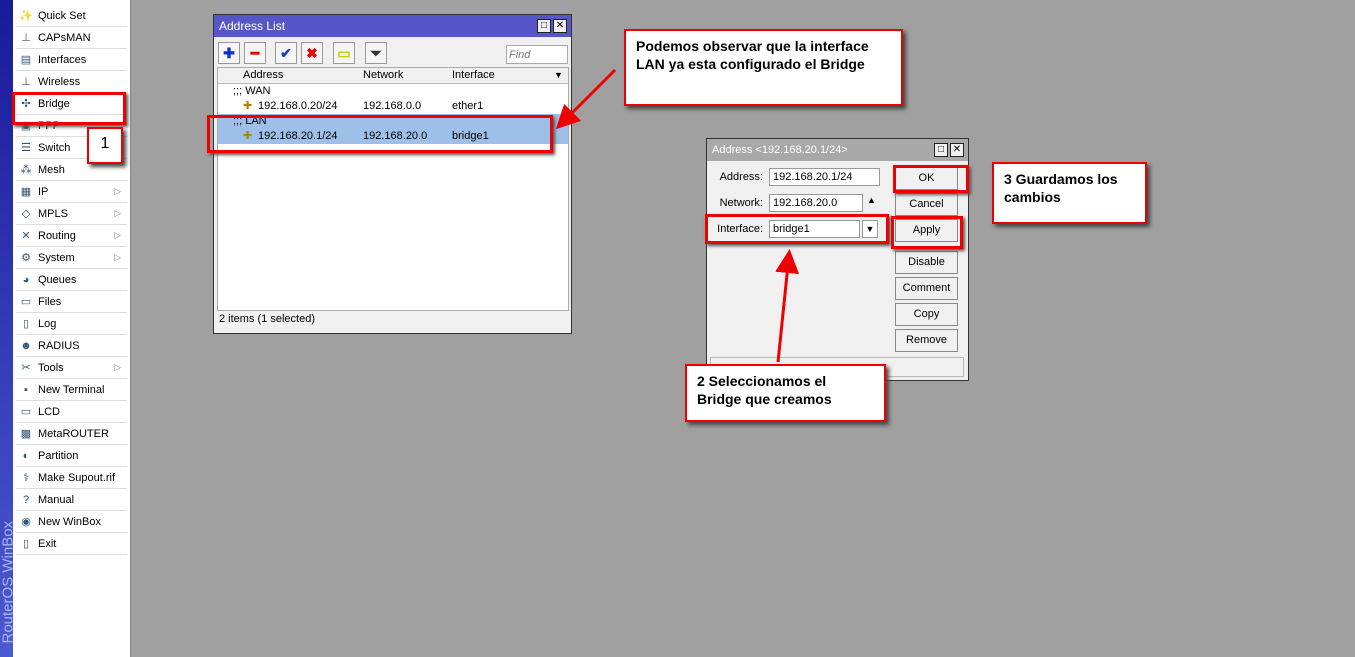 The height and width of the screenshot is (657, 1355). I want to click on highlight-ok, so click(931, 179).